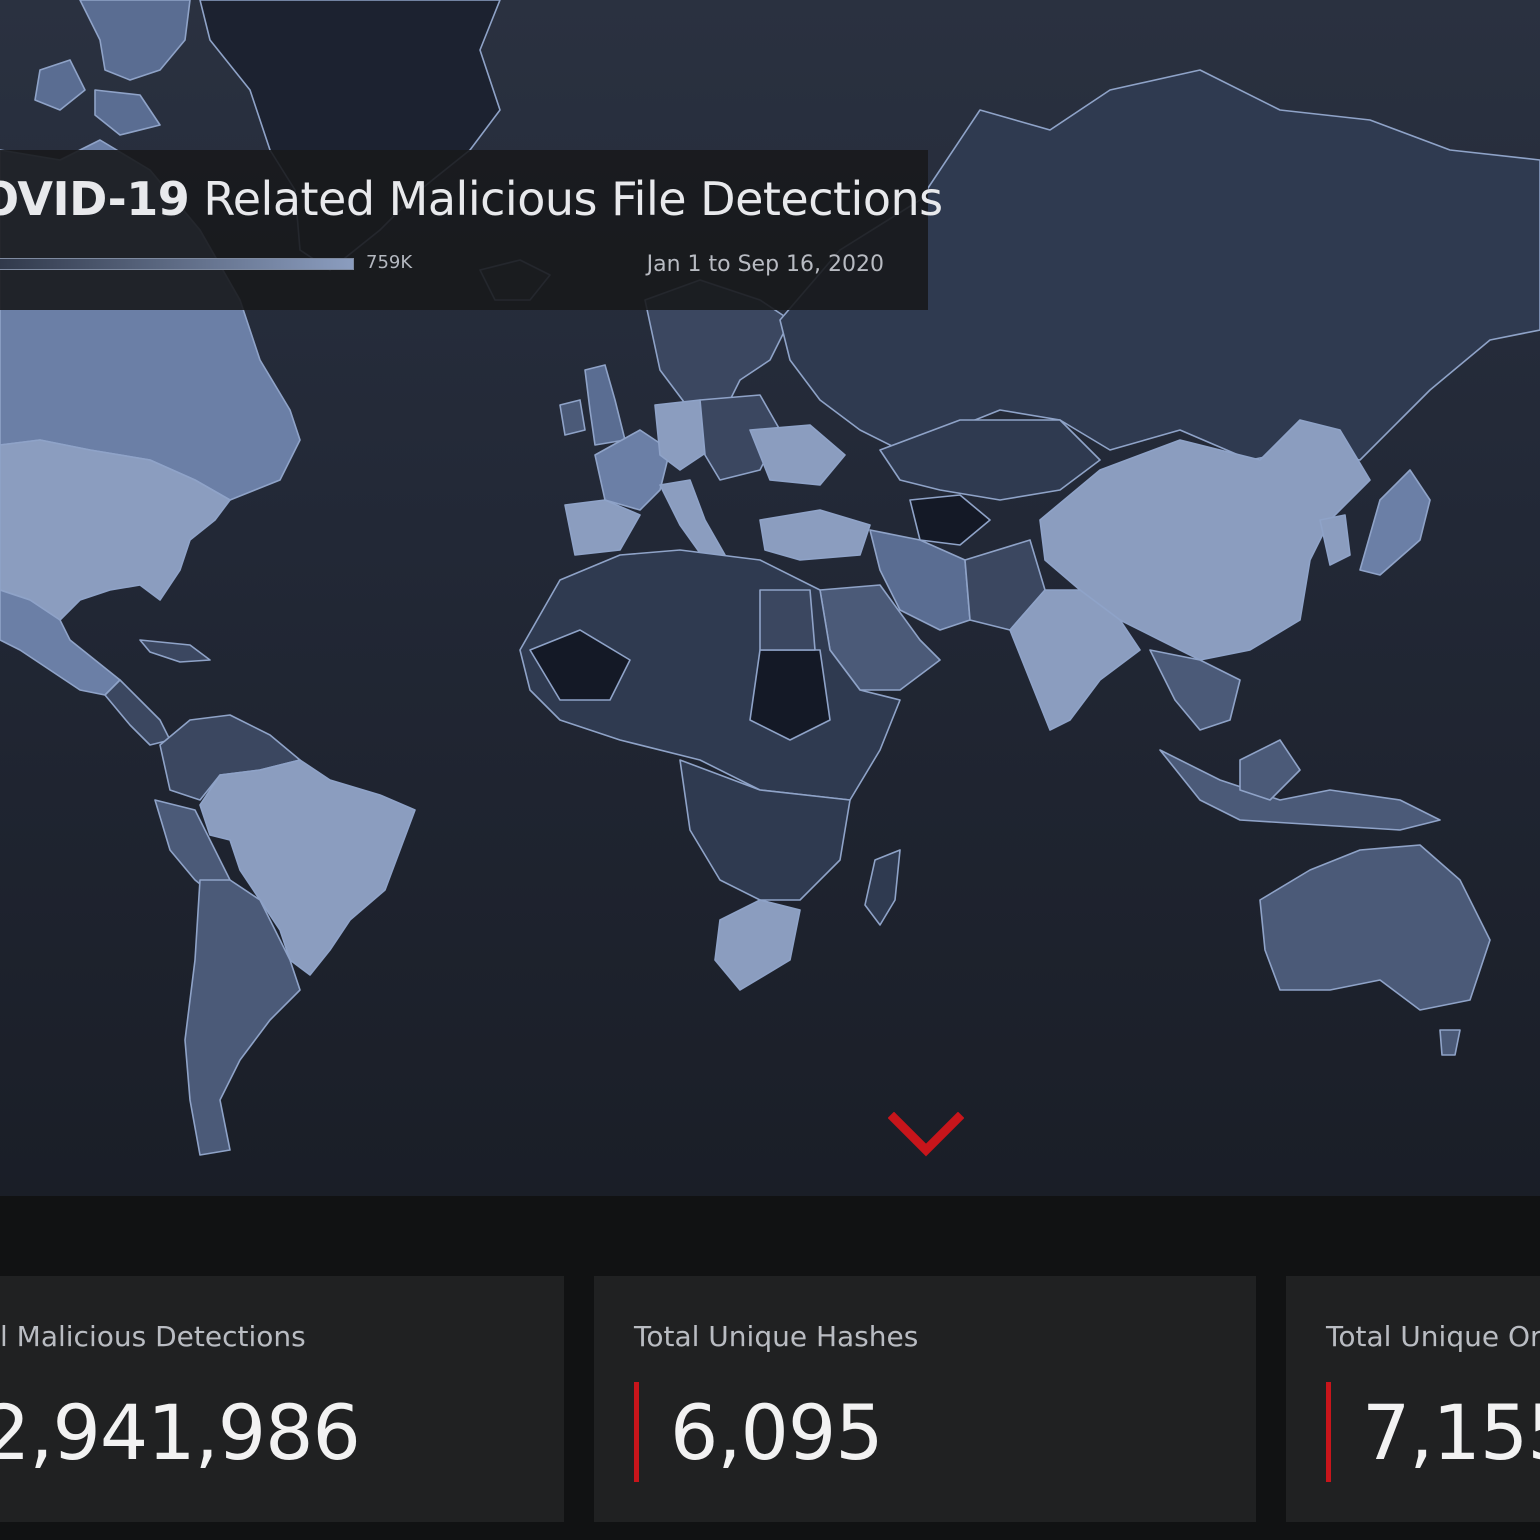  Describe the element at coordinates (389, 262) in the screenshot. I see `legend-max-label: 759K` at that location.